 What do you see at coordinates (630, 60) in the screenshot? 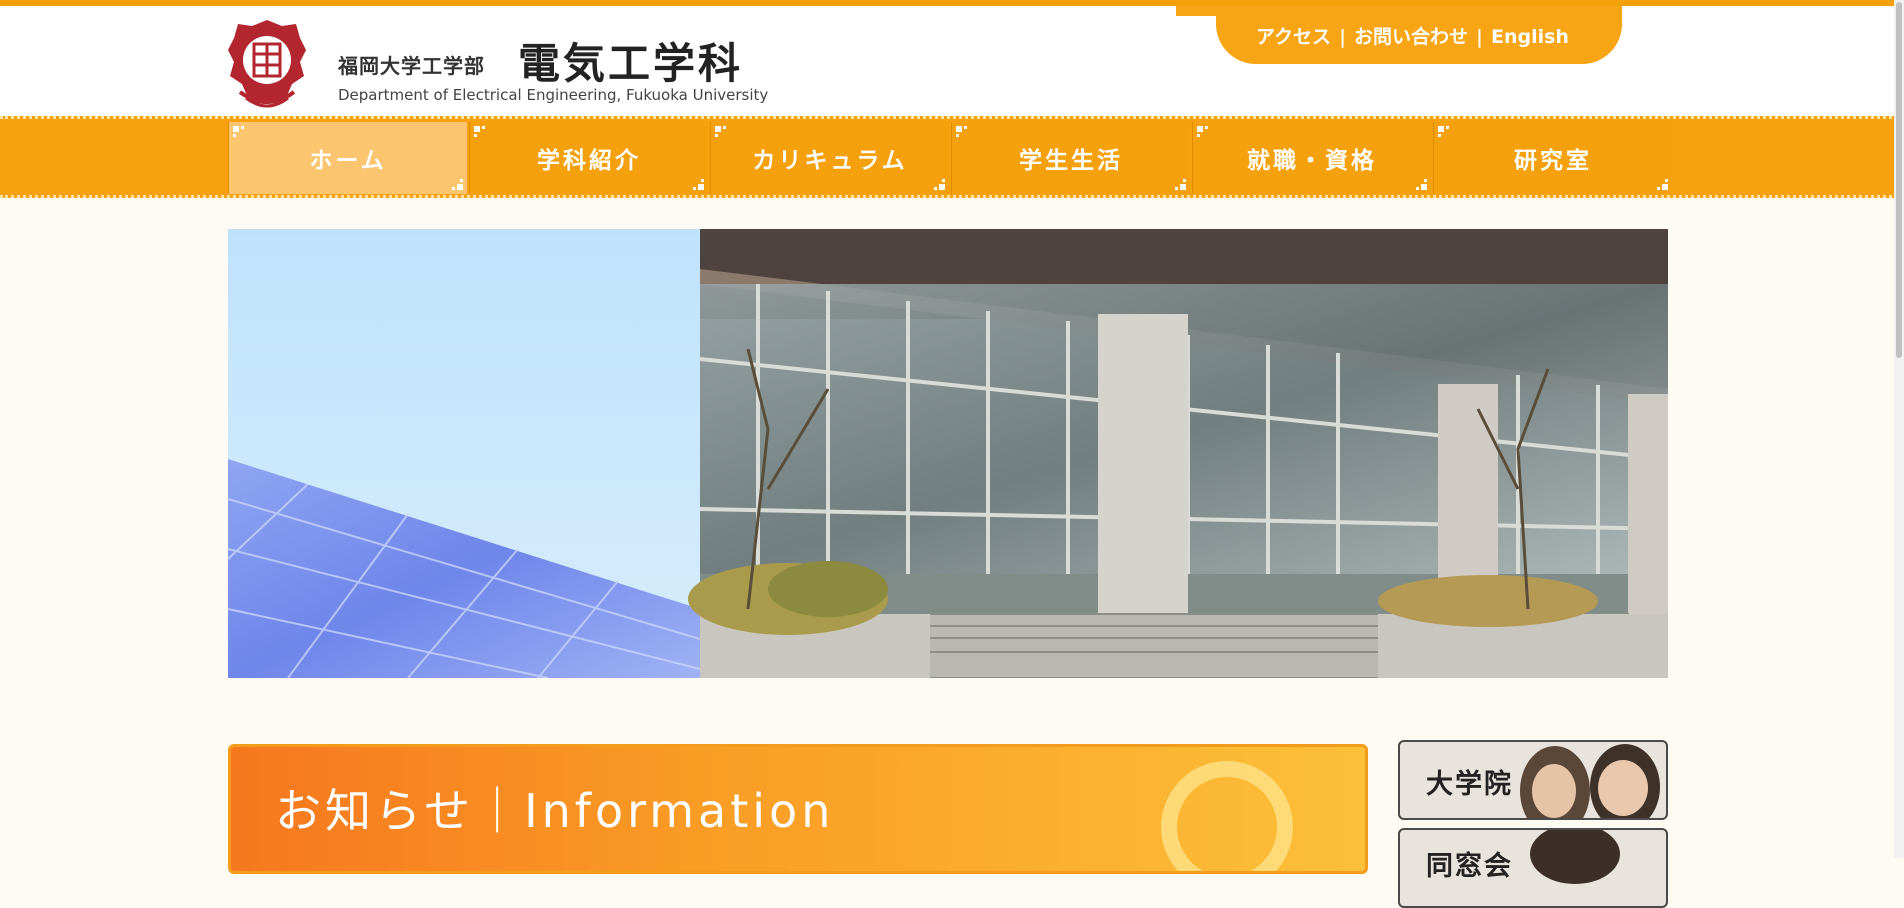
I see `department-name: 電気工学科` at bounding box center [630, 60].